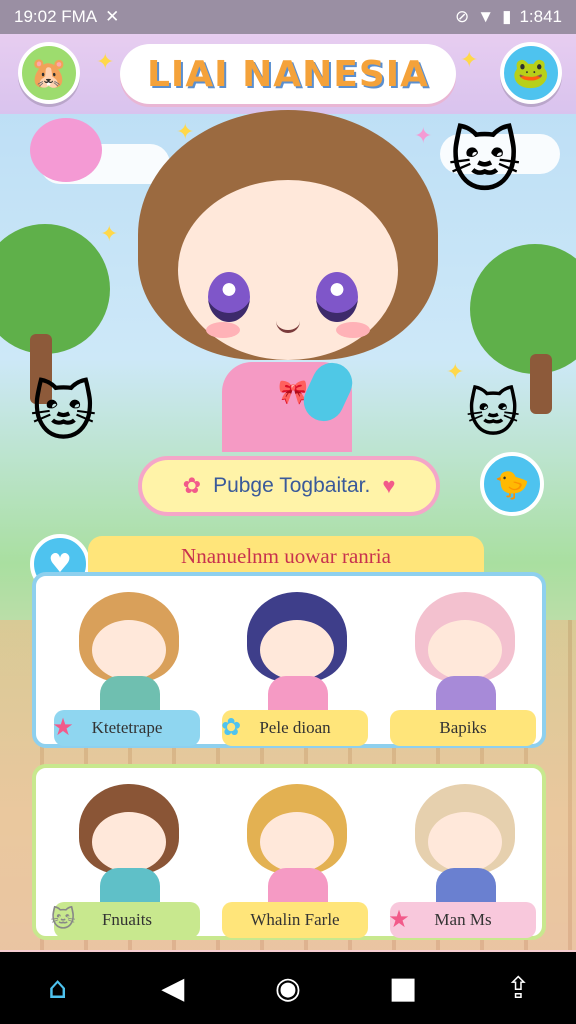 This screenshot has height=1024, width=576. I want to click on home-icon: ⌂, so click(58, 988).